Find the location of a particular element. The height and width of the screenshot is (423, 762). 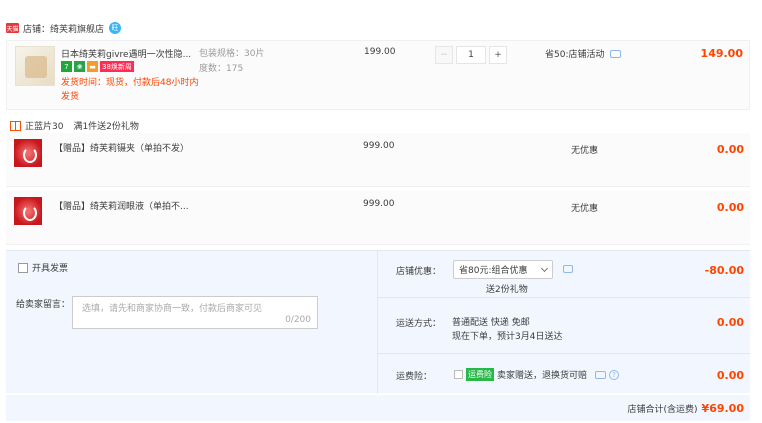

product-tags: 7 ❀ ▬ 38焕新周 is located at coordinates (97, 66).